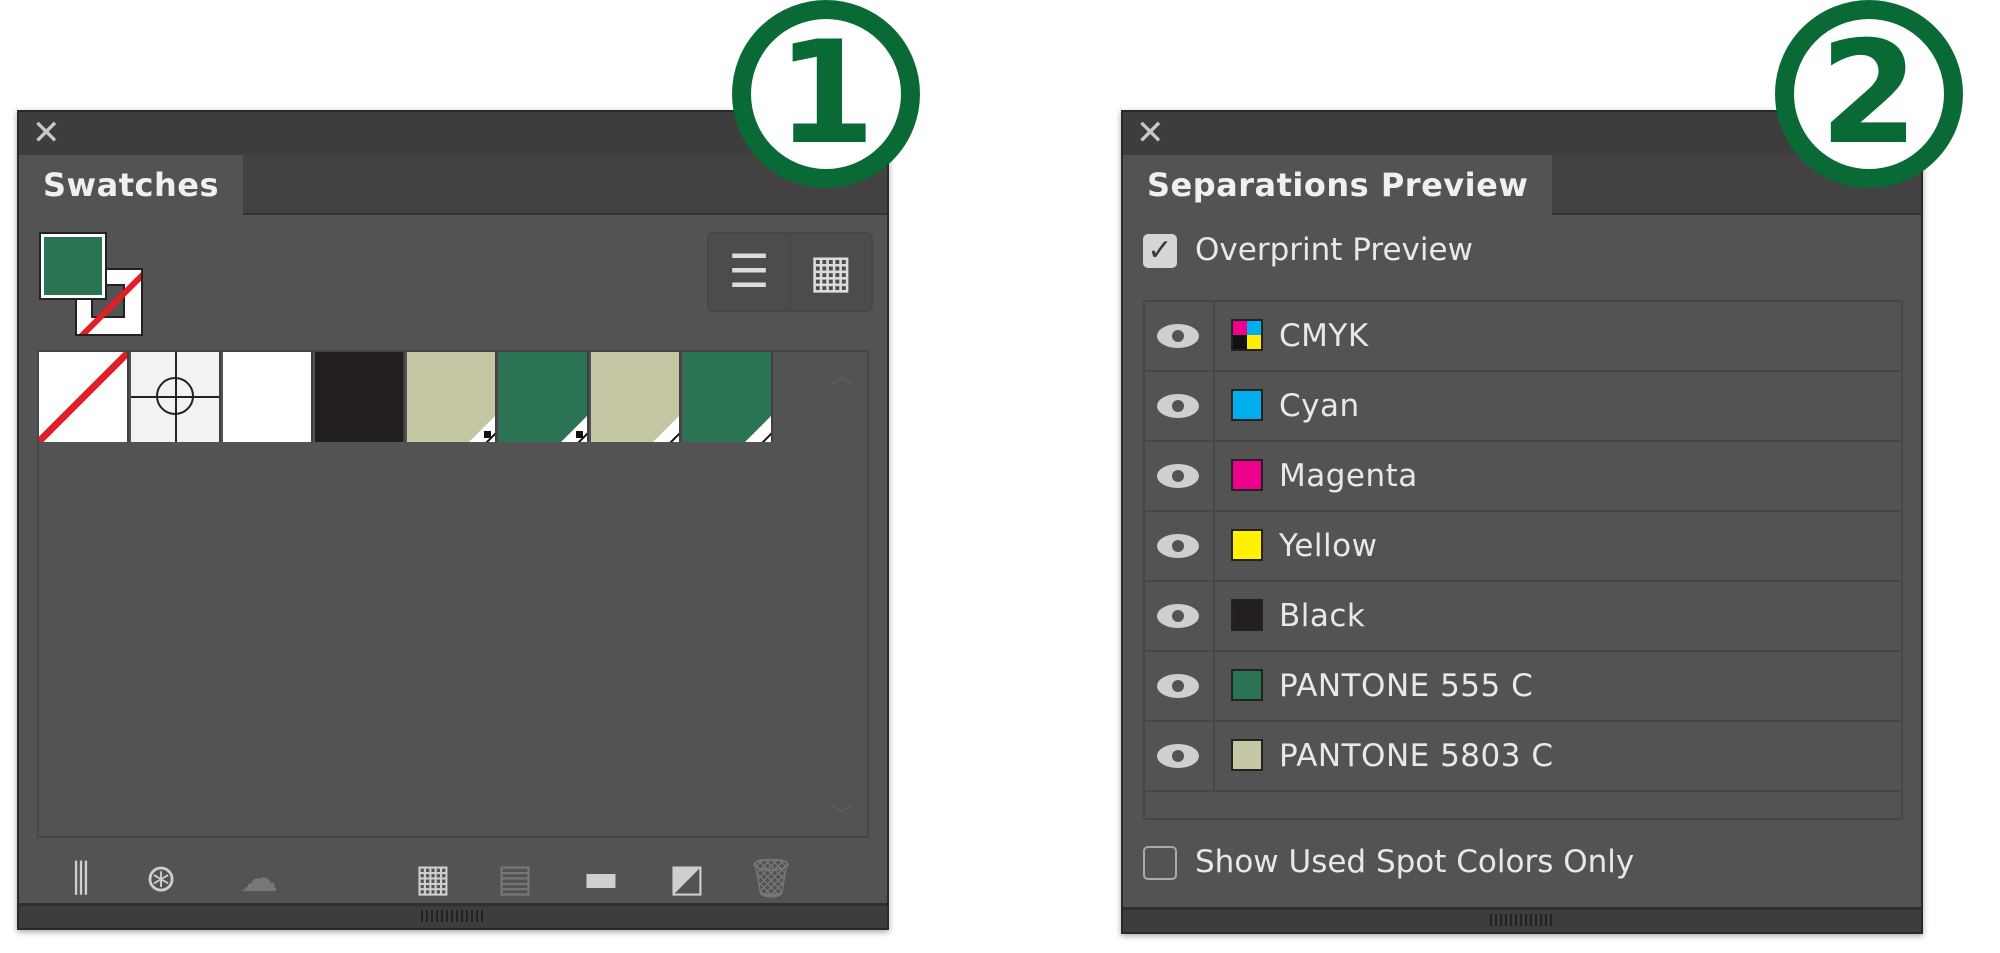 This screenshot has height=953, width=2000. I want to click on swatch-white, so click(268, 397).